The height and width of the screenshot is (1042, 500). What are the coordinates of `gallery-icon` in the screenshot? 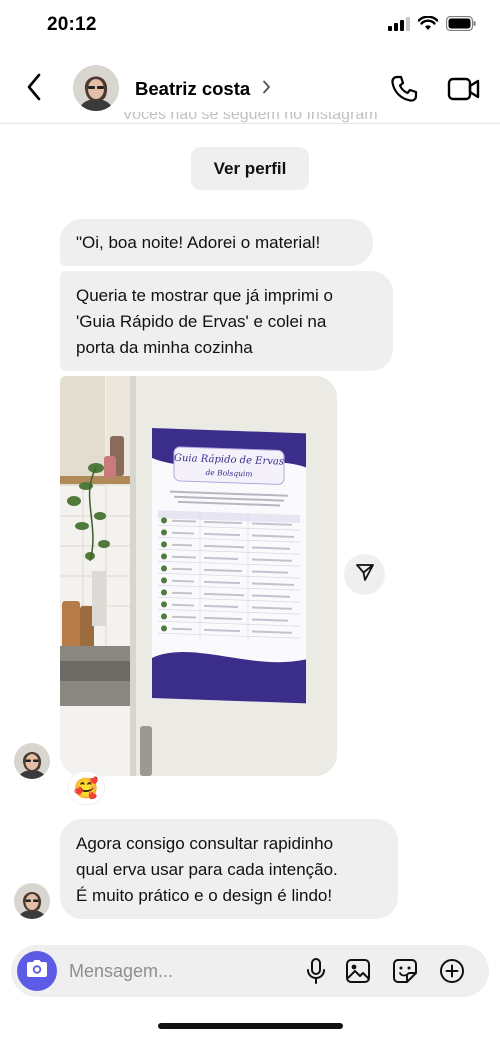 It's located at (358, 971).